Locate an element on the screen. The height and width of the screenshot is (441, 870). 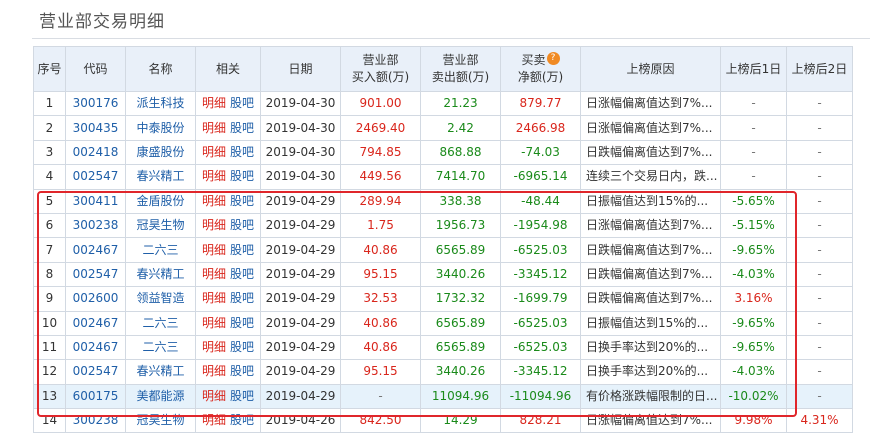
cell-name-link: 金盾股份 is located at coordinates (160, 201).